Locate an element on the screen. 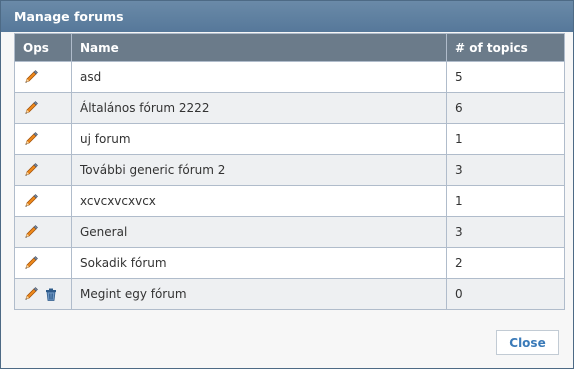 Image resolution: width=574 pixels, height=369 pixels. trash-icon is located at coordinates (51, 294).